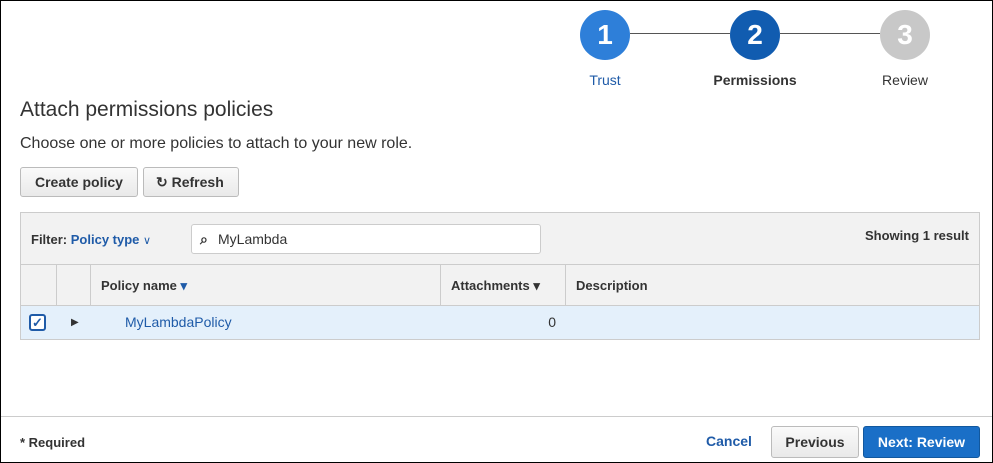 The height and width of the screenshot is (463, 993). Describe the element at coordinates (79, 182) in the screenshot. I see `create-policy-button: Create policy` at that location.